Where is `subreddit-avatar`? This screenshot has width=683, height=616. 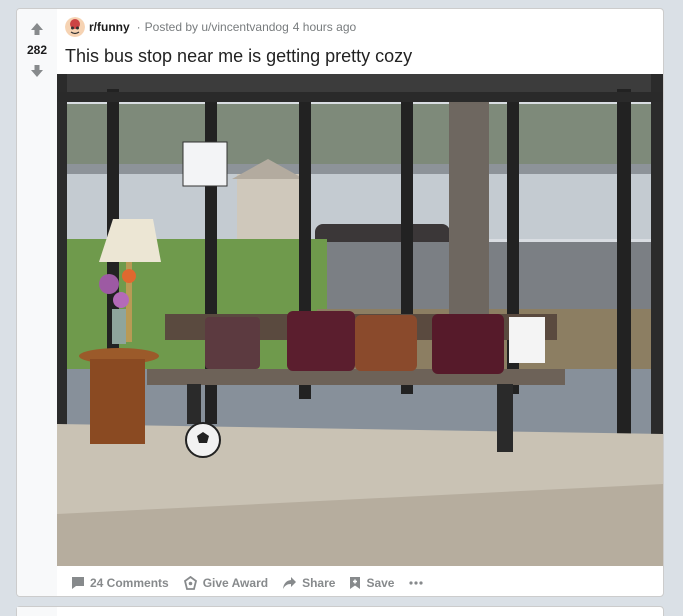
subreddit-avatar is located at coordinates (75, 27).